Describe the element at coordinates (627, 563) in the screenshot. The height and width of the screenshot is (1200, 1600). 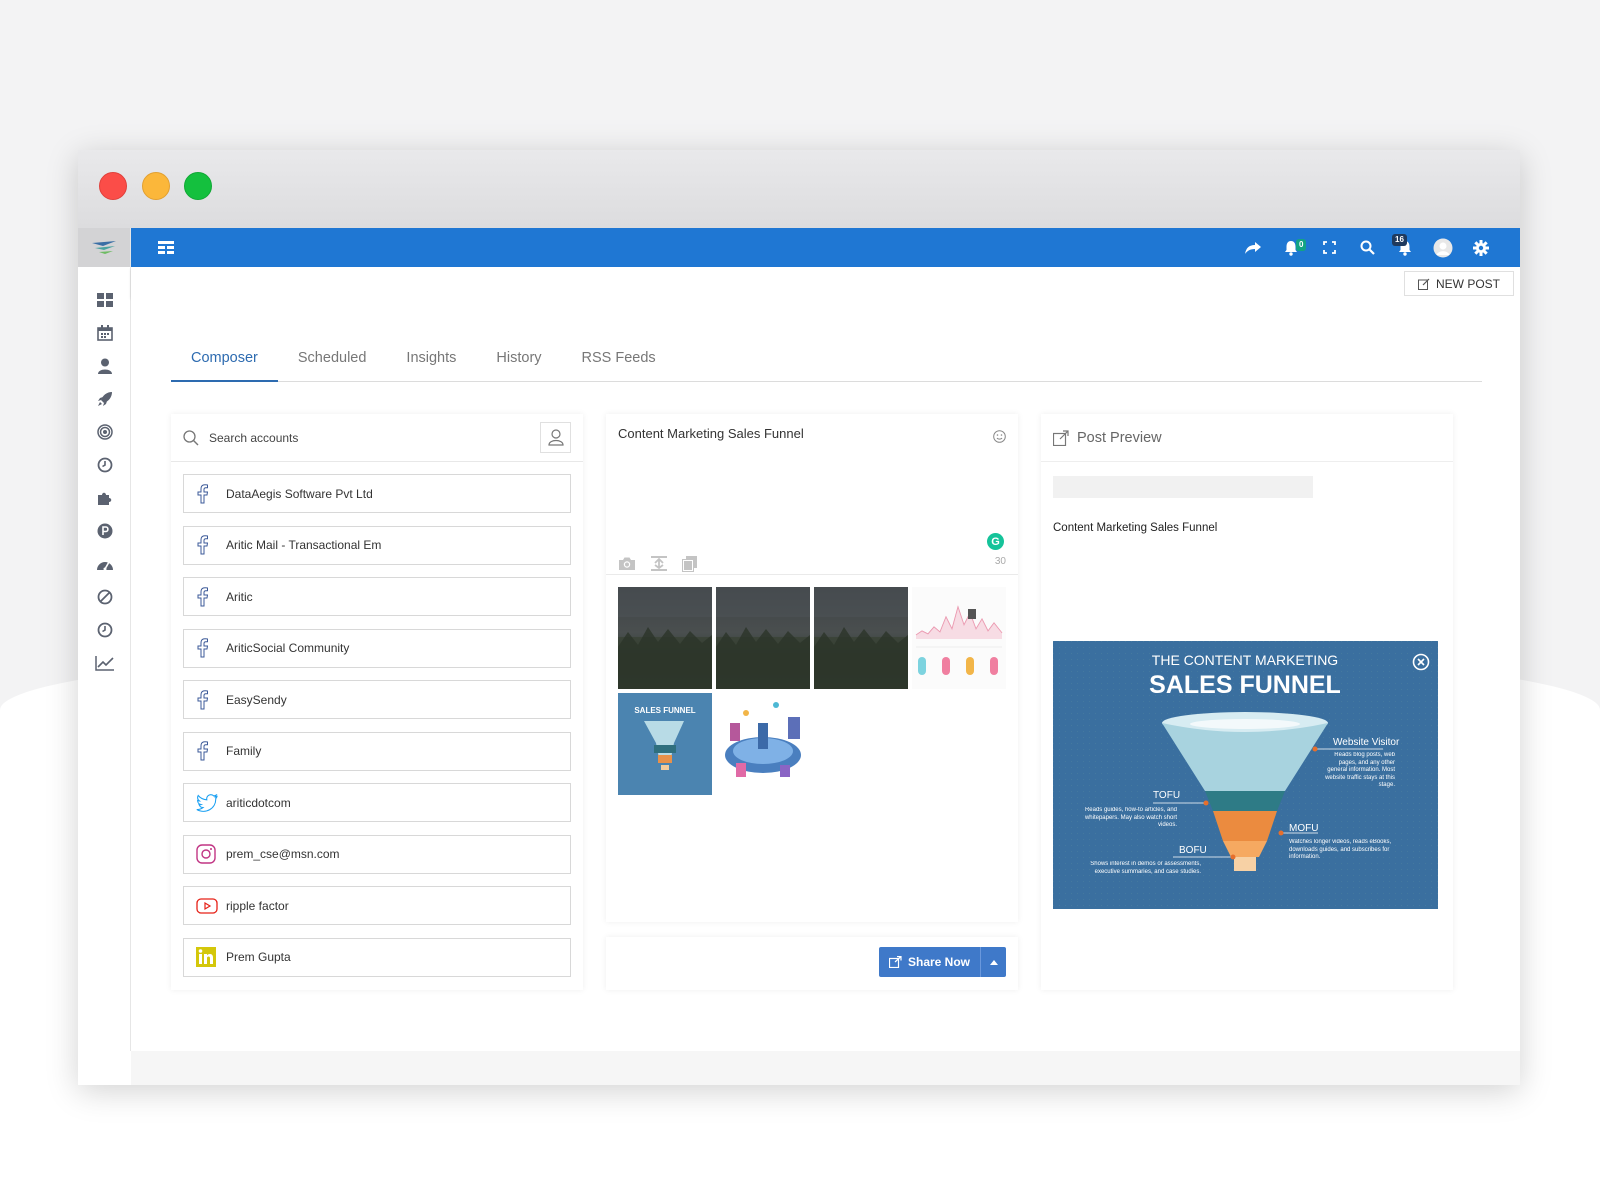
I see `camera-icon` at that location.